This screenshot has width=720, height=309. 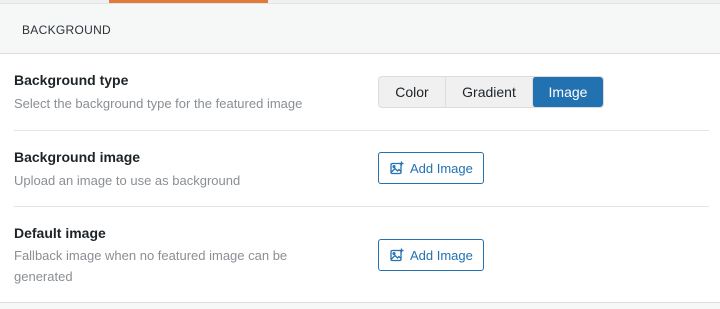 What do you see at coordinates (567, 92) in the screenshot?
I see `background-type-option-image: Image` at bounding box center [567, 92].